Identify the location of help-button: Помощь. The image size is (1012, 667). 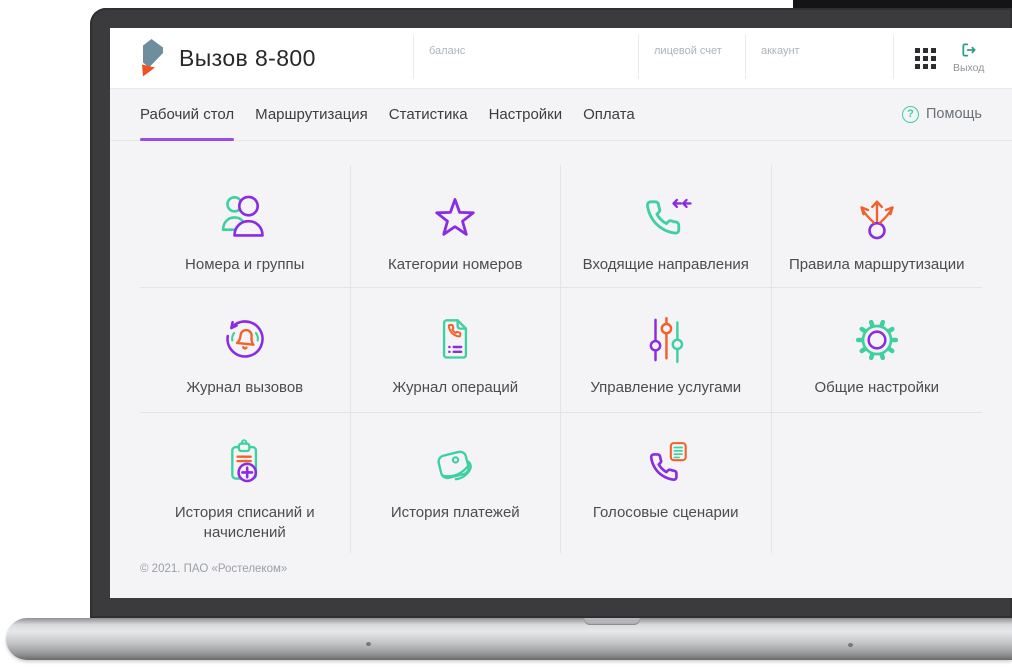
(941, 114).